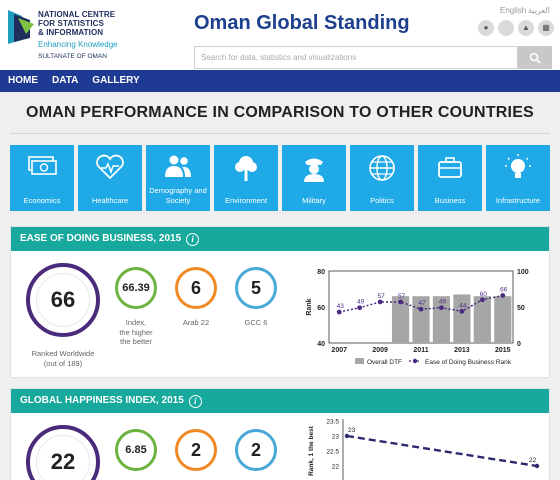 This screenshot has width=560, height=480. Describe the element at coordinates (426, 448) in the screenshot. I see `happiness-rank-chart: 23.5 23 22.5 22 Rank, 1 the best 23 22` at that location.